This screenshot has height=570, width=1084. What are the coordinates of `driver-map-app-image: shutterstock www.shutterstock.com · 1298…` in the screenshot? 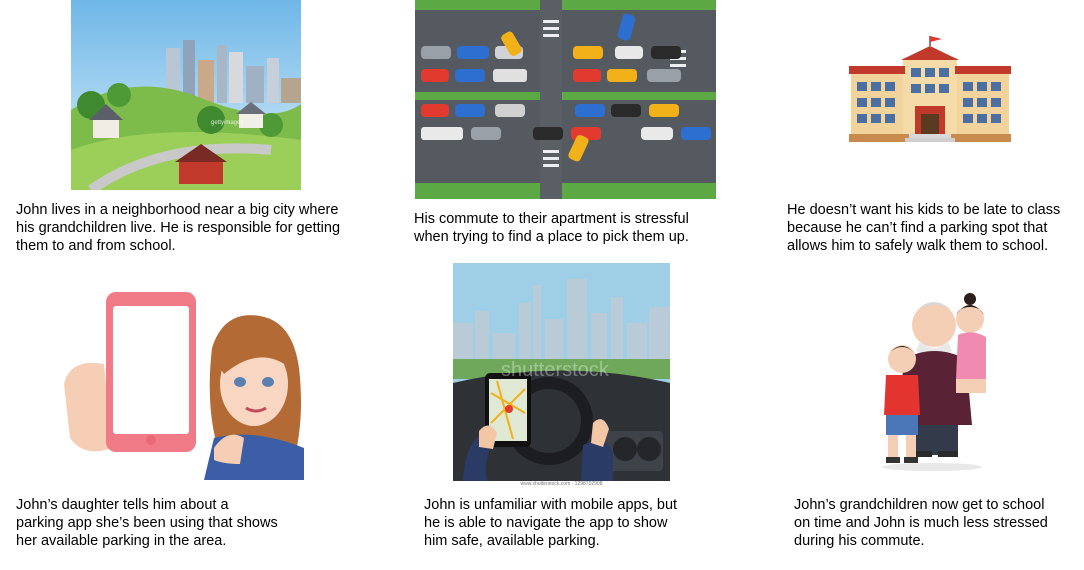 It's located at (561, 375).